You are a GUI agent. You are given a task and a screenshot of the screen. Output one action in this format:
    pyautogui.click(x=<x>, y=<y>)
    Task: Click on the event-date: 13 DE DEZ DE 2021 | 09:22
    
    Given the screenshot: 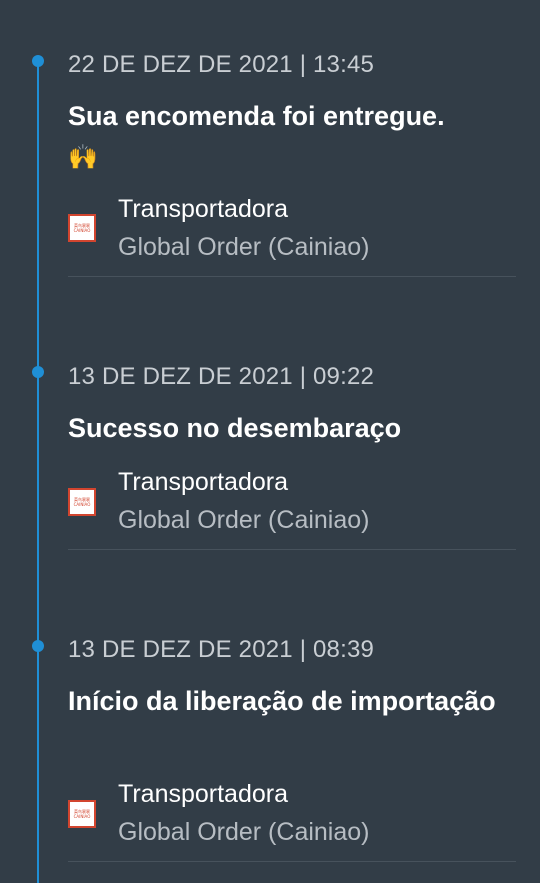 What is the action you would take?
    pyautogui.click(x=221, y=376)
    